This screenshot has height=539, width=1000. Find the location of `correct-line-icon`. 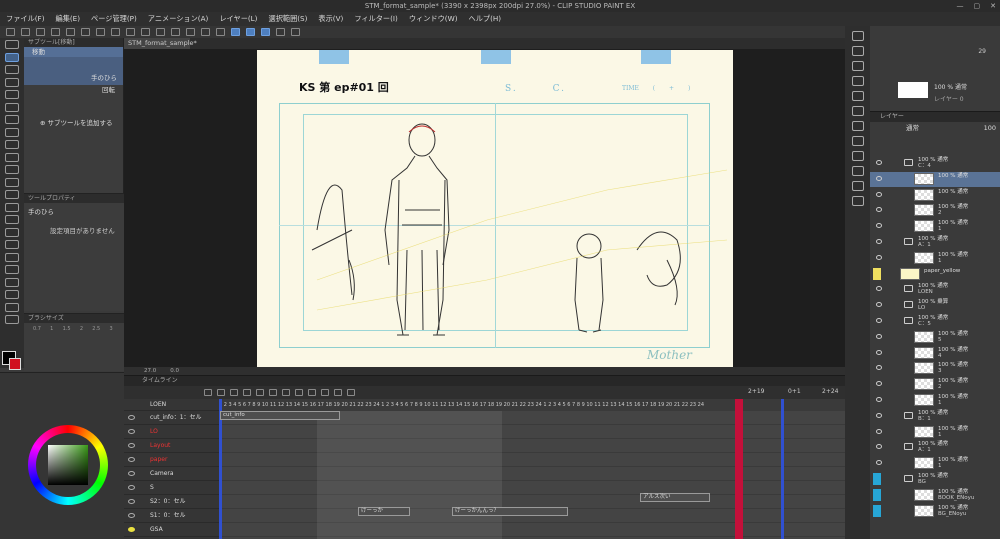

correct-line-icon is located at coordinates (12, 319).